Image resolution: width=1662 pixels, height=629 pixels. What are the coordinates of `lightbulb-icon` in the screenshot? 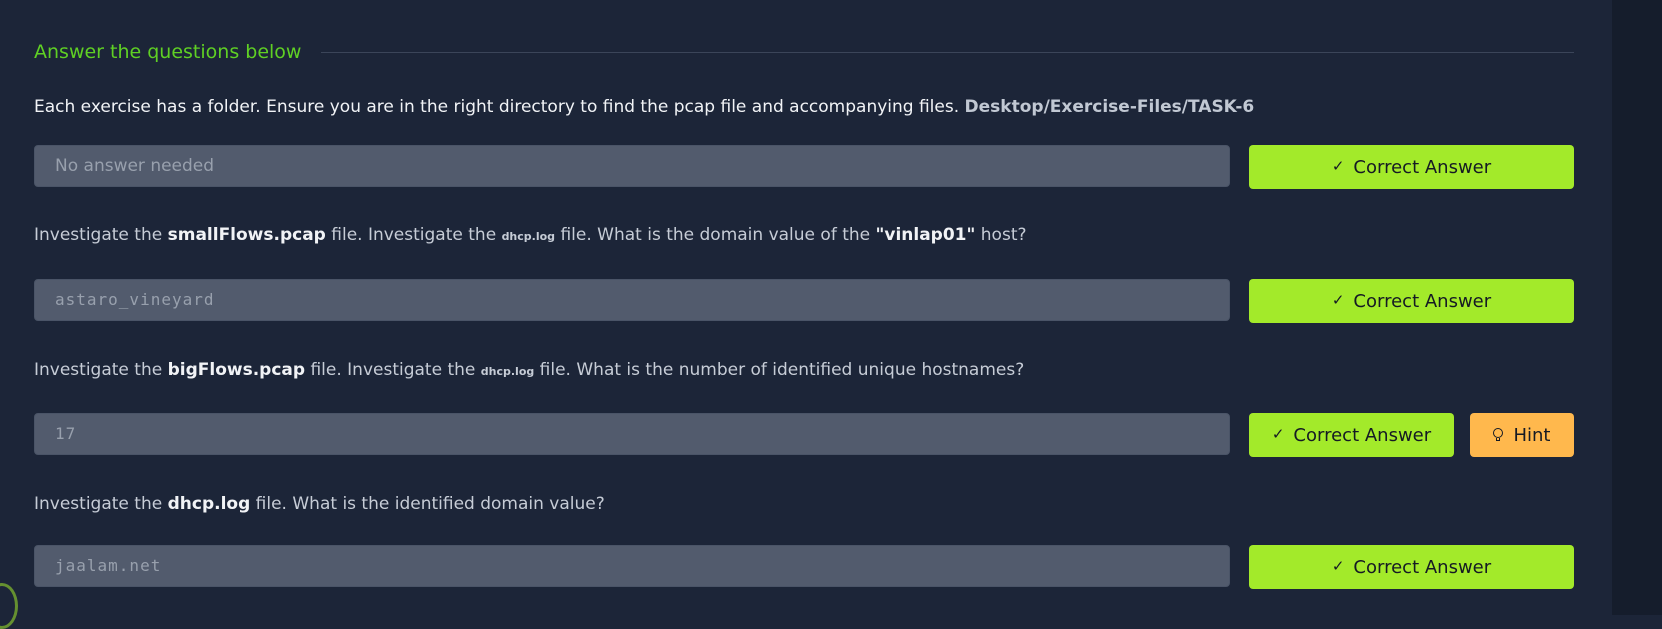 It's located at (1498, 435).